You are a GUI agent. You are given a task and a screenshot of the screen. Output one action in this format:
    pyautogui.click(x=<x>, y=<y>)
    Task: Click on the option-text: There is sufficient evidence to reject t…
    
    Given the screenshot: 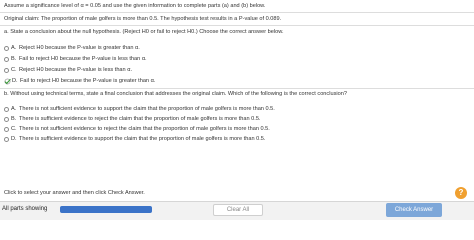 What is the action you would take?
    pyautogui.click(x=140, y=119)
    